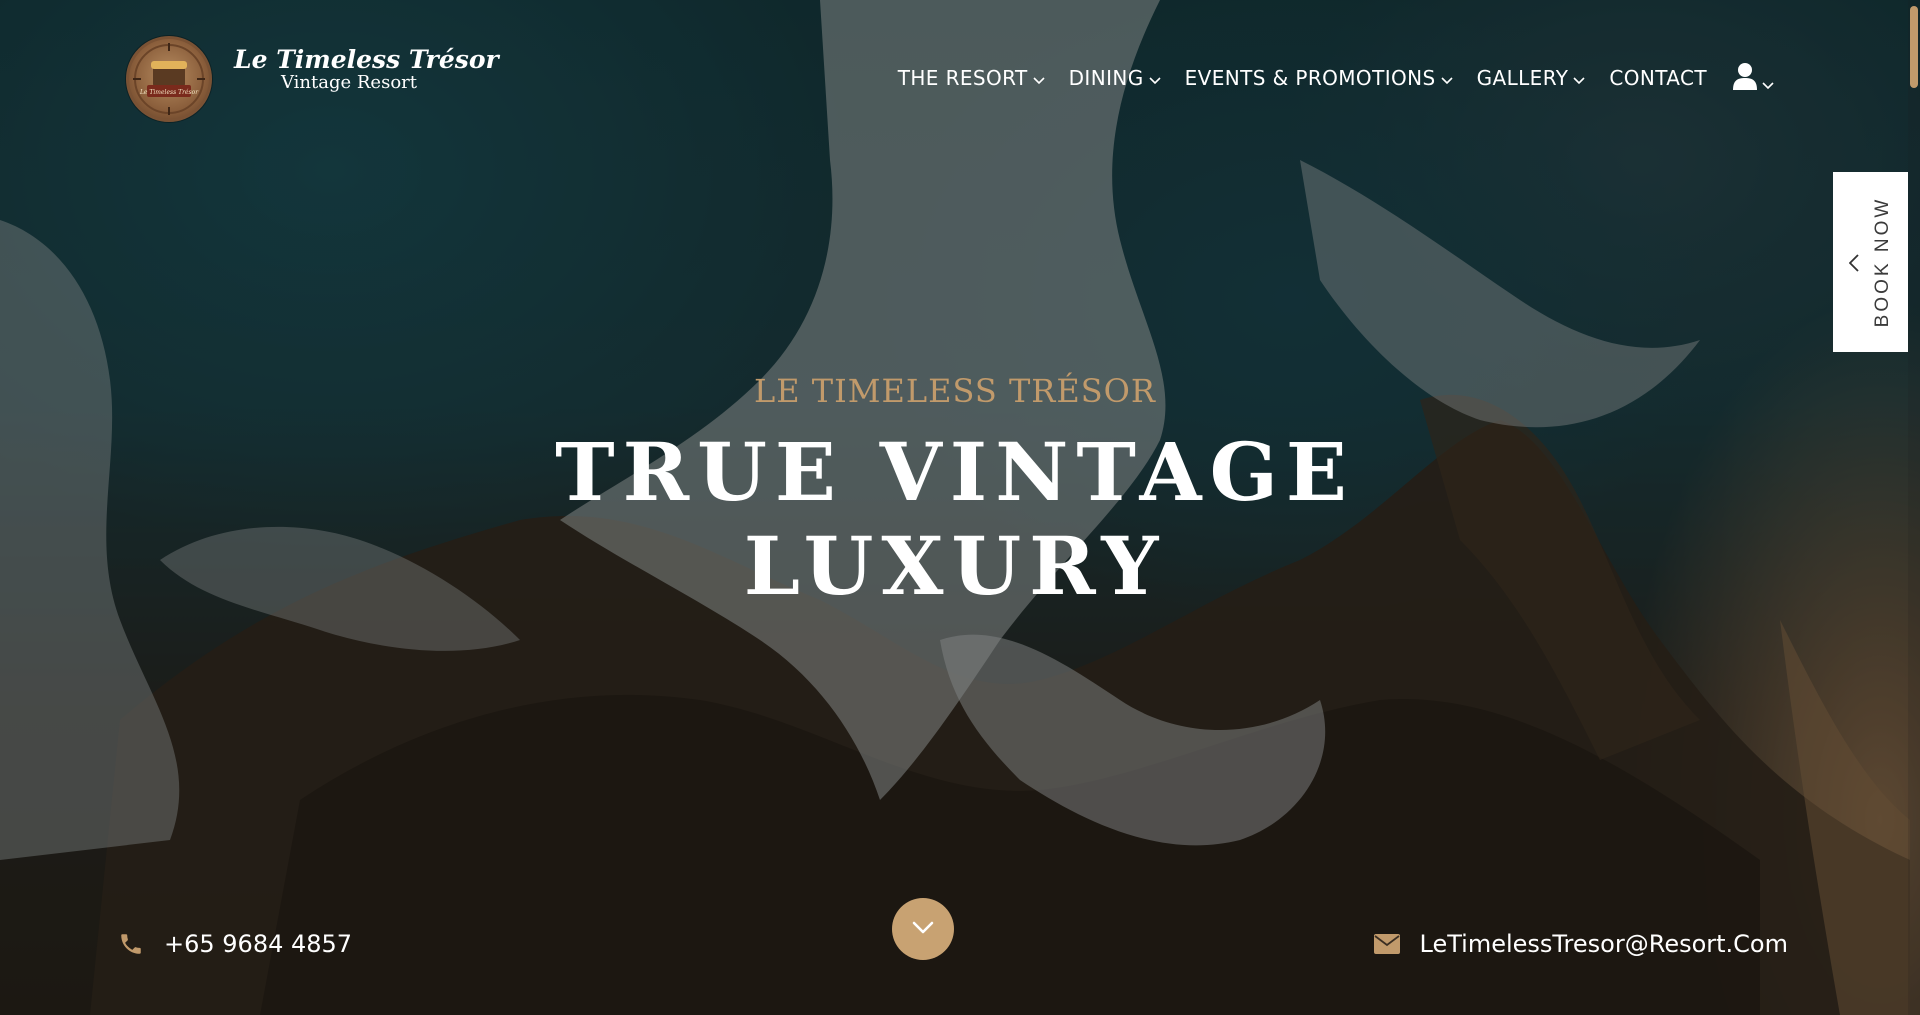 Image resolution: width=1920 pixels, height=1015 pixels. I want to click on user-icon, so click(1745, 78).